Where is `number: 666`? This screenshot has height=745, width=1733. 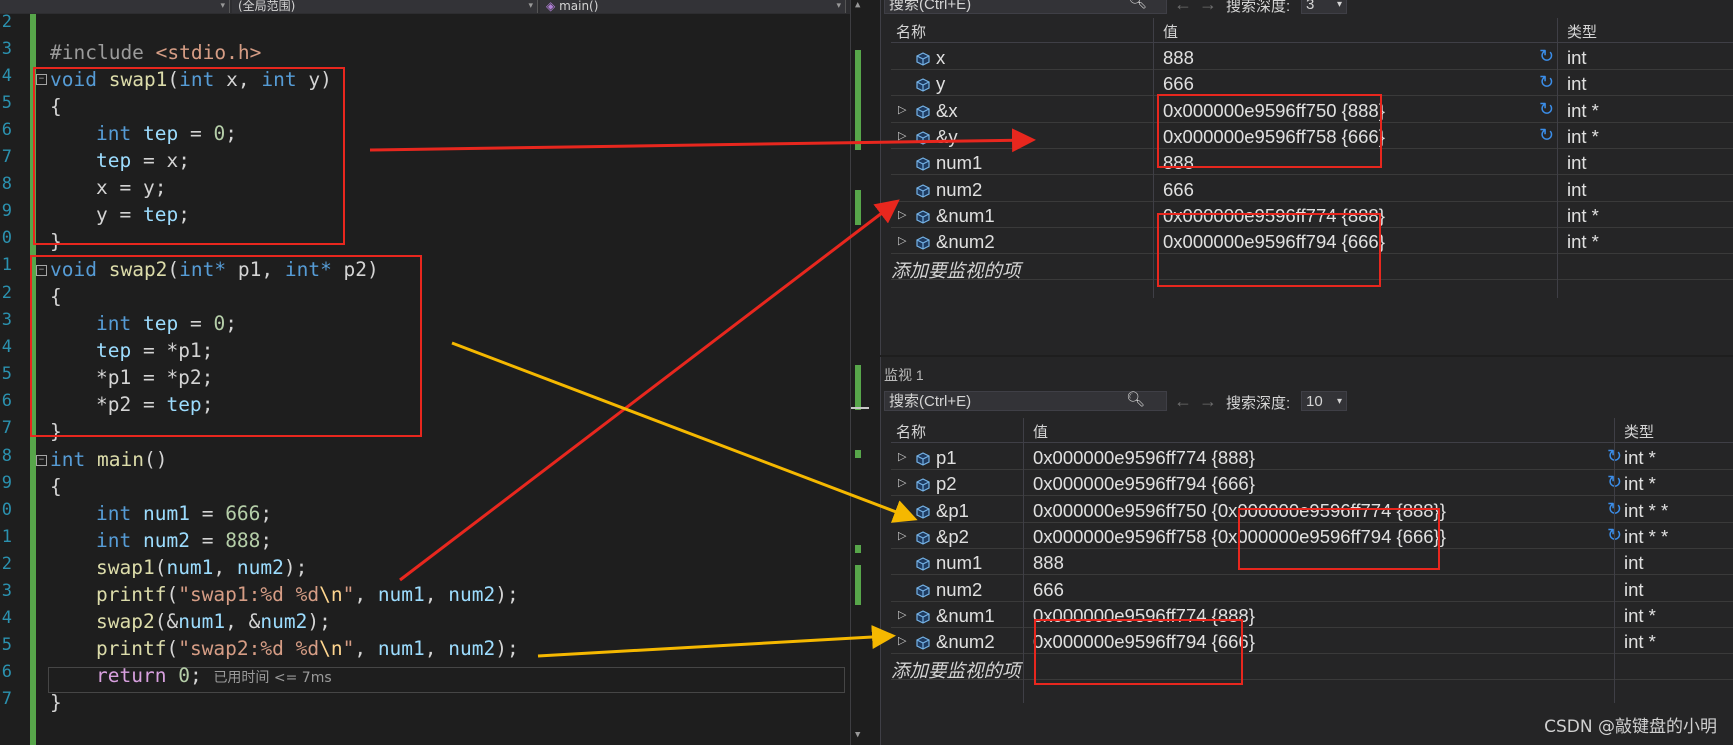 number: 666 is located at coordinates (243, 513).